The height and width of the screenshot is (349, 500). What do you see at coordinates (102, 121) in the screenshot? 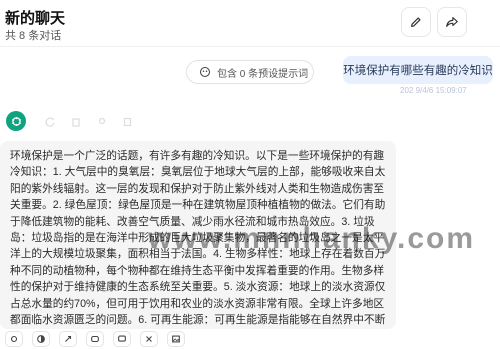
I see `pin-icon` at bounding box center [102, 121].